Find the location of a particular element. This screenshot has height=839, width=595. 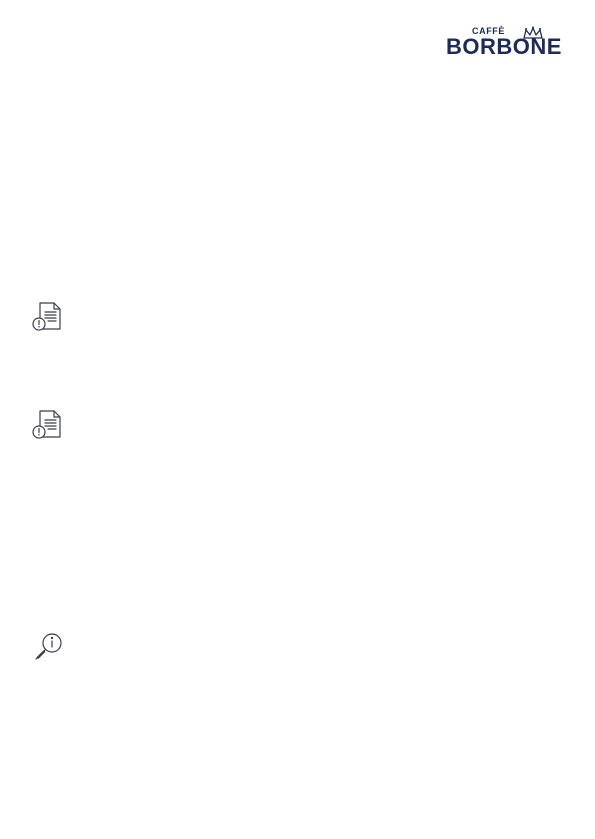

magnifier-info-icon is located at coordinates (49, 647).